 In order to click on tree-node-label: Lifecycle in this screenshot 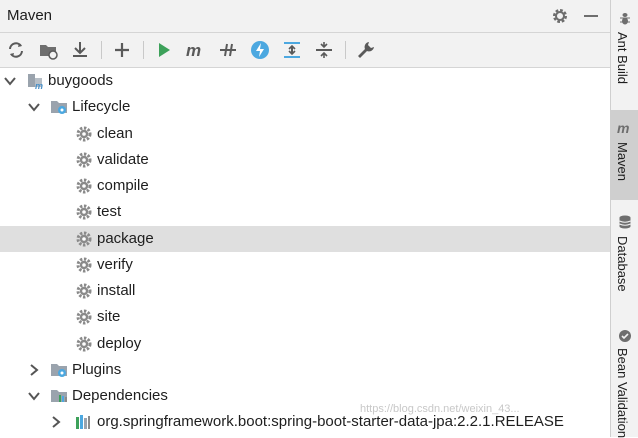, I will do `click(101, 106)`.